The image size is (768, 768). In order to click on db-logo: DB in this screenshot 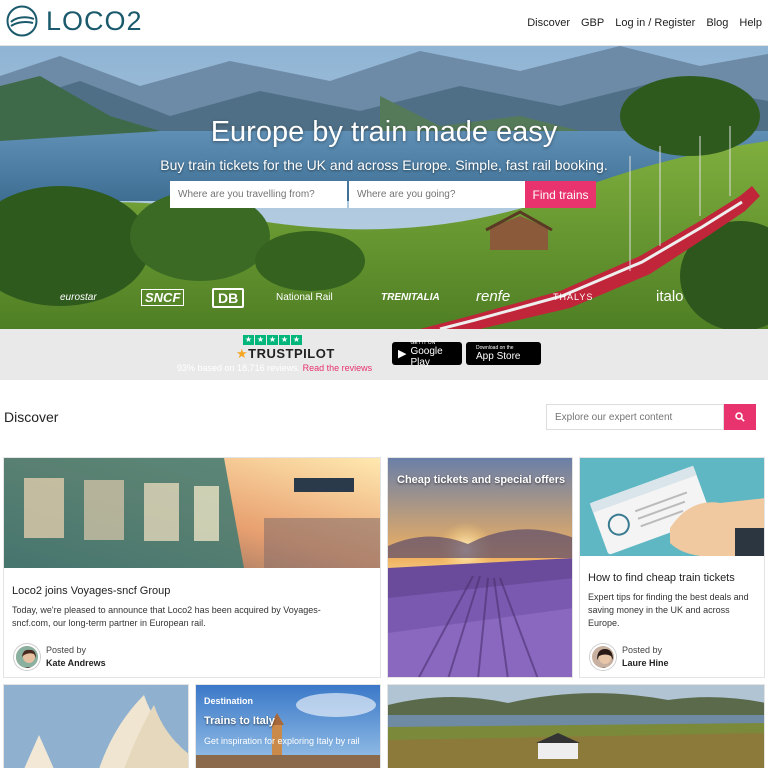, I will do `click(228, 298)`.